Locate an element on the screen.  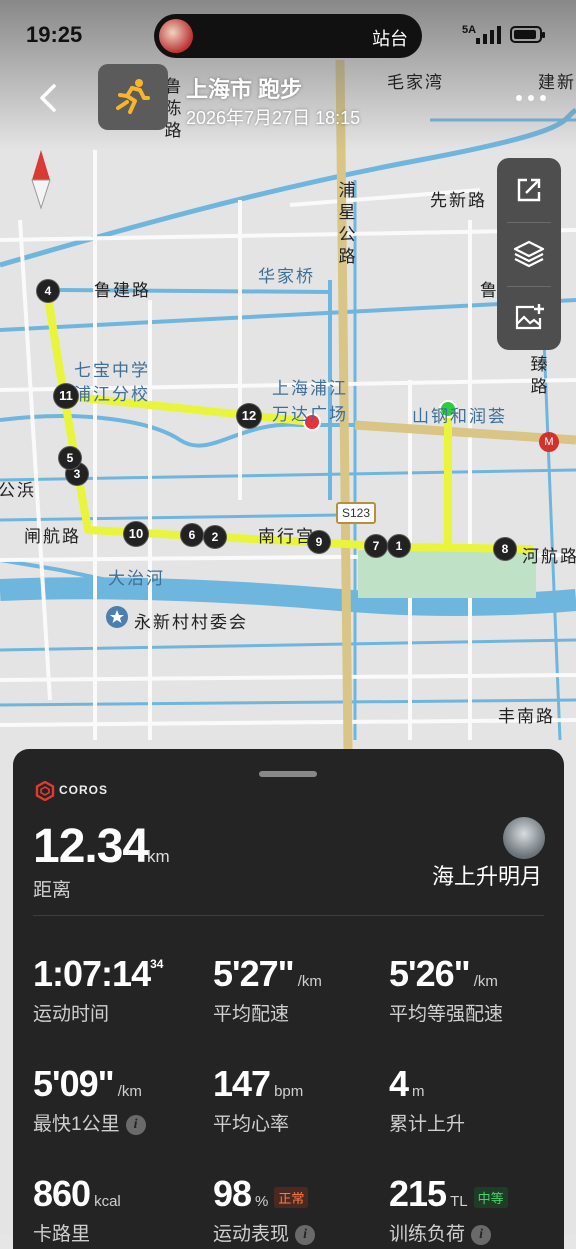
layers-button is located at coordinates (529, 254).